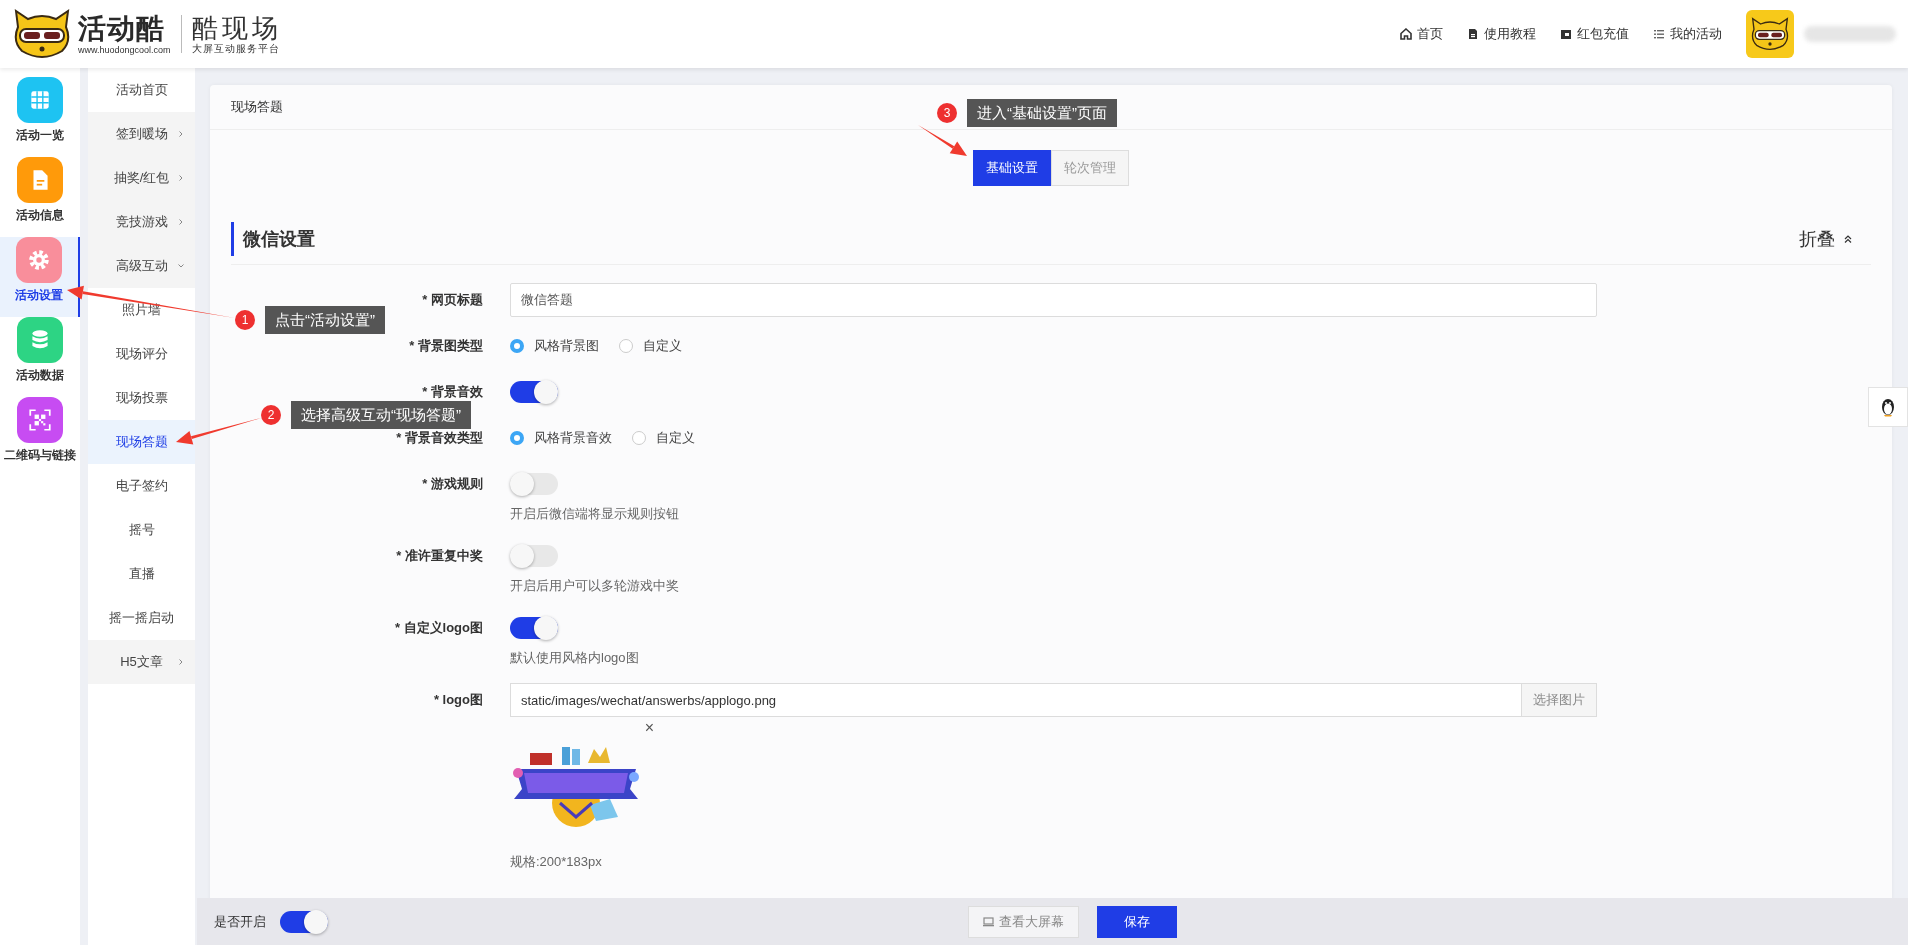 The width and height of the screenshot is (1908, 945). Describe the element at coordinates (1687, 34) in the screenshot. I see `nav-link: 我的活动` at that location.